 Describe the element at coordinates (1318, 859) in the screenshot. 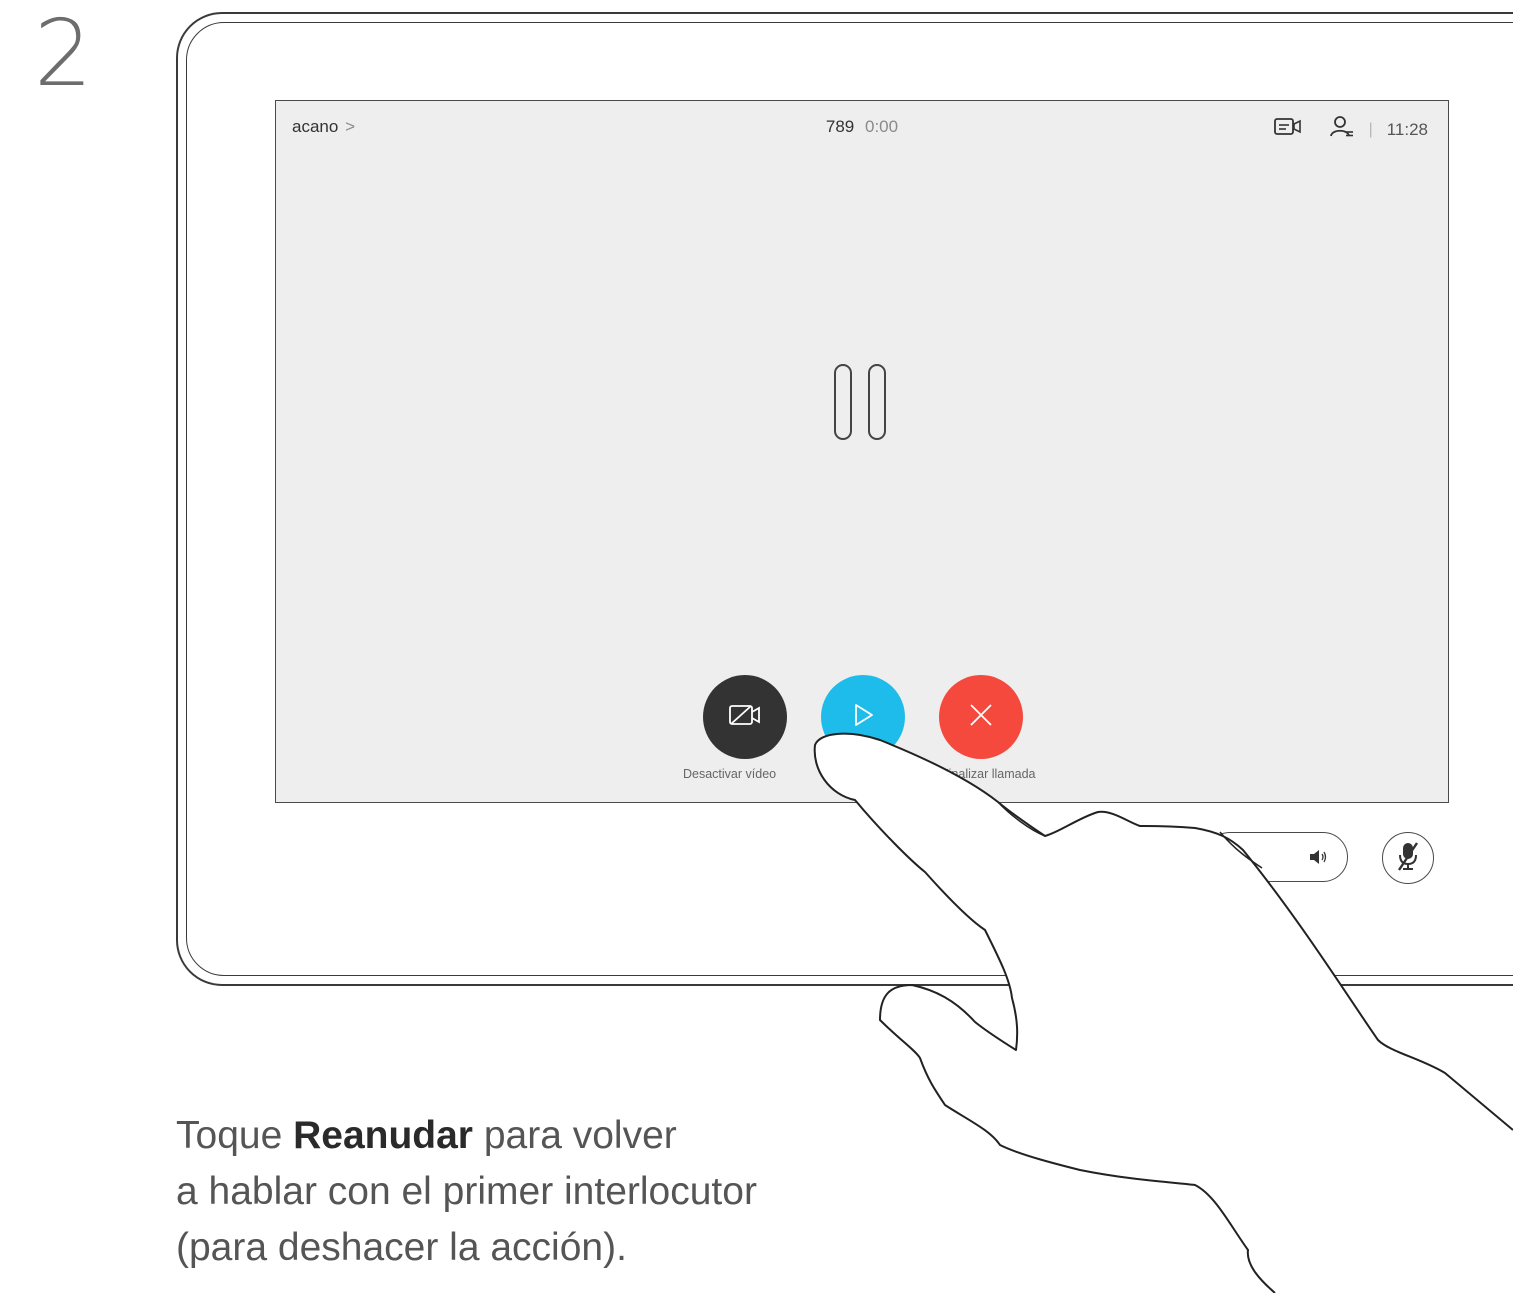

I see `speaker-icon` at that location.